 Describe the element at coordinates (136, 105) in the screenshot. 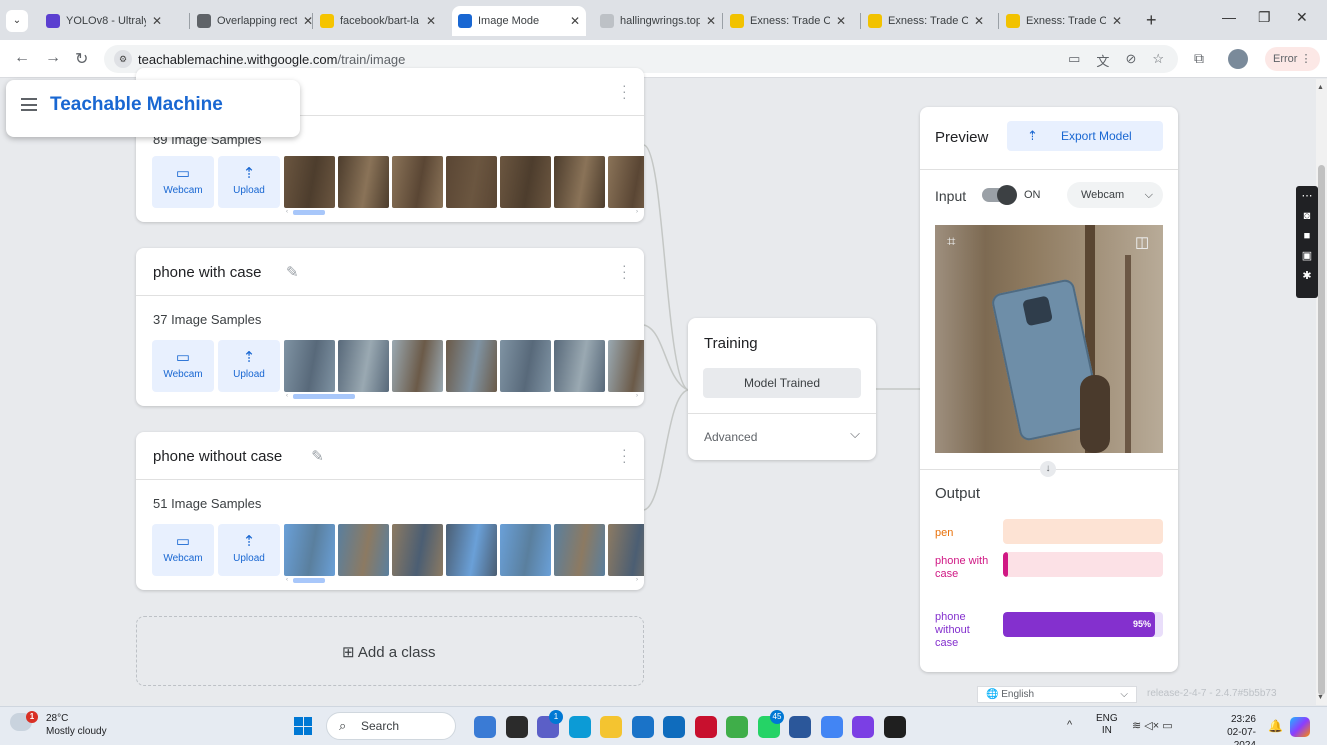

I see `app-title: Teachable Machine` at that location.